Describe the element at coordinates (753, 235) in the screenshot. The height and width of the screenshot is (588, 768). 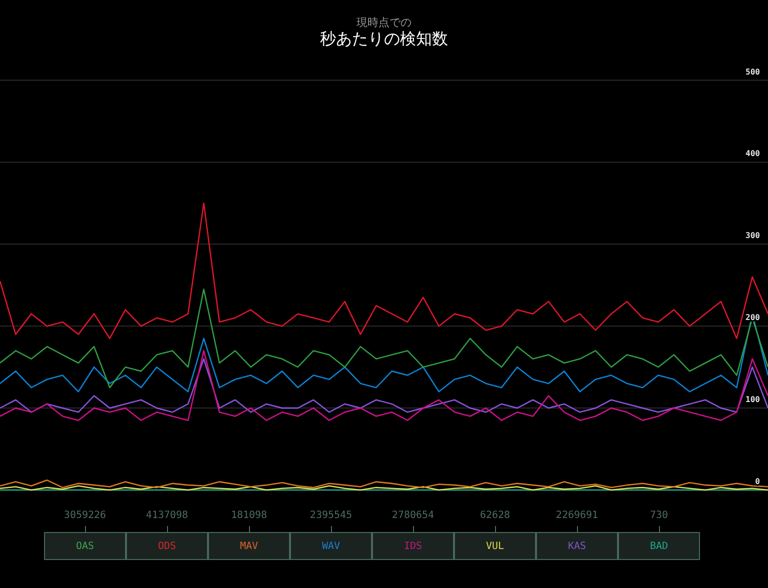
I see `axis-label: 300` at that location.